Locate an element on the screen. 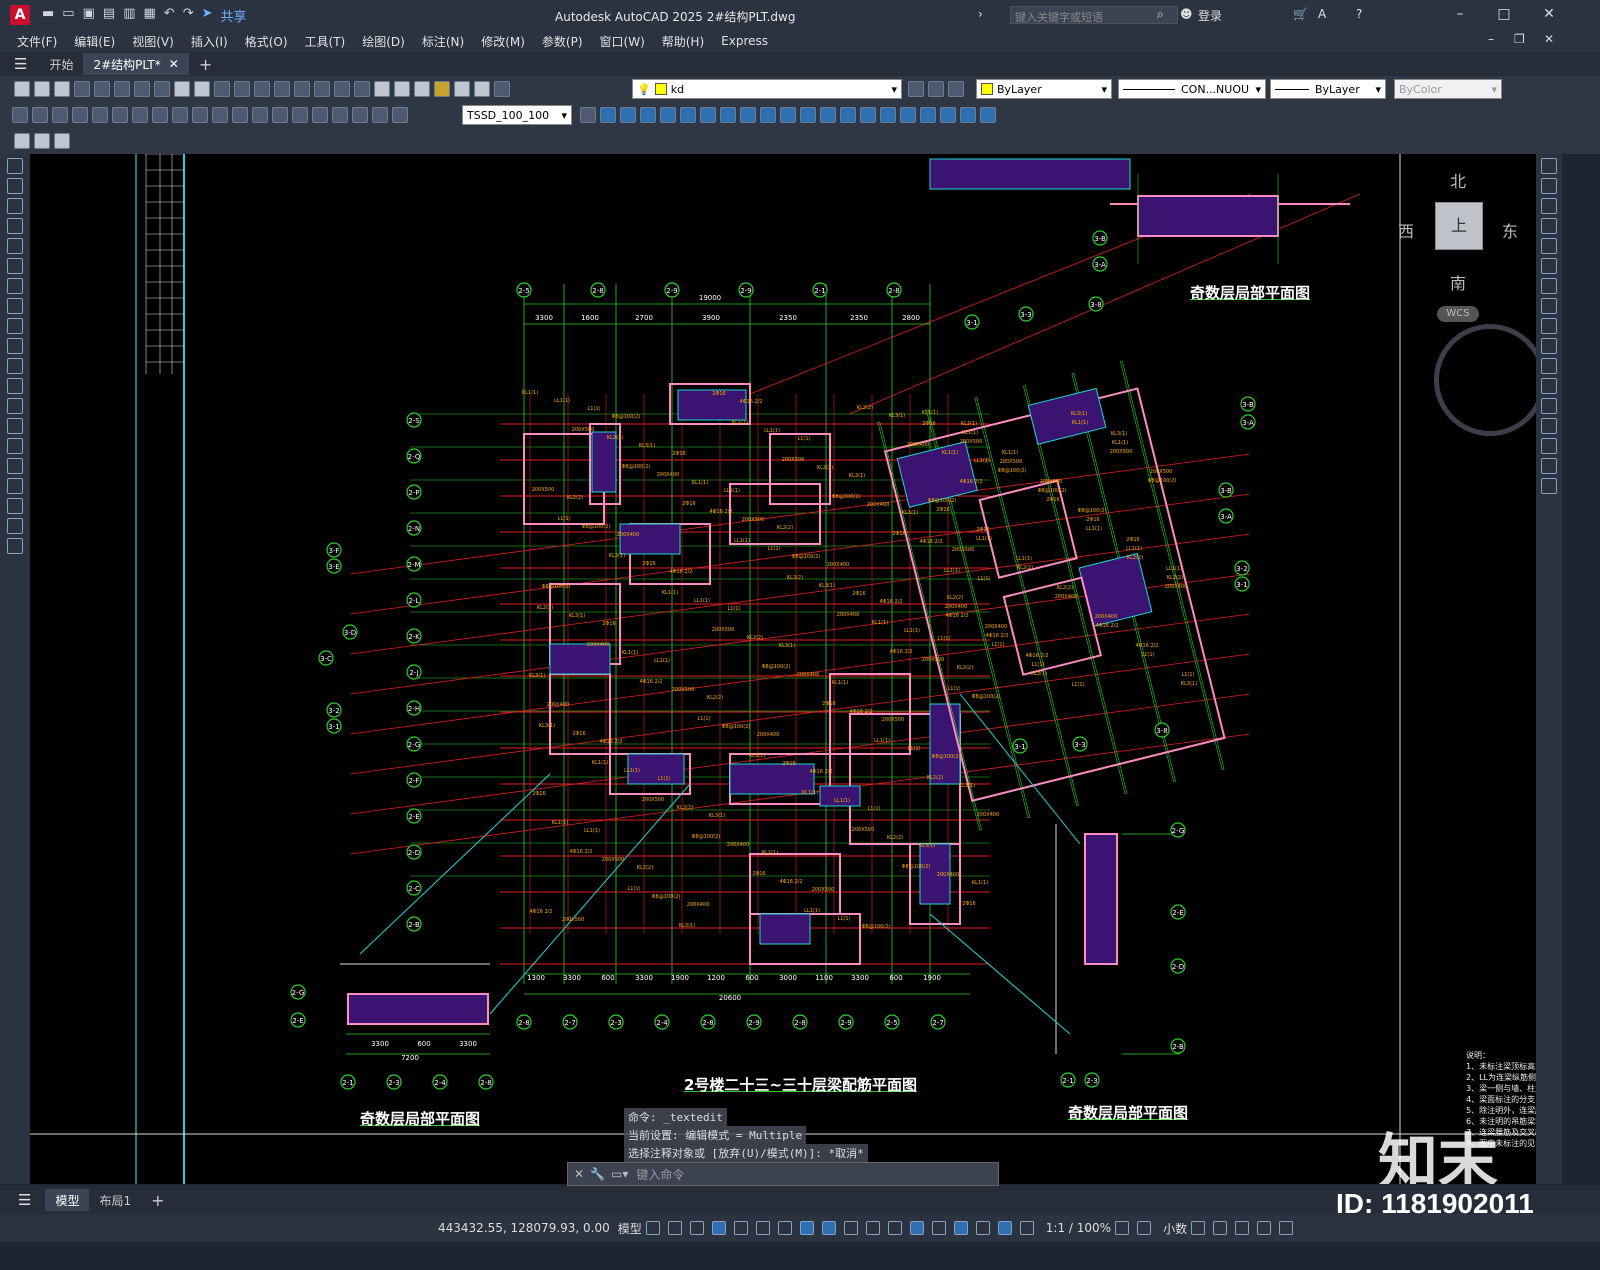 The height and width of the screenshot is (1270, 1600). doc-restore-button: ❐ is located at coordinates (1519, 39).